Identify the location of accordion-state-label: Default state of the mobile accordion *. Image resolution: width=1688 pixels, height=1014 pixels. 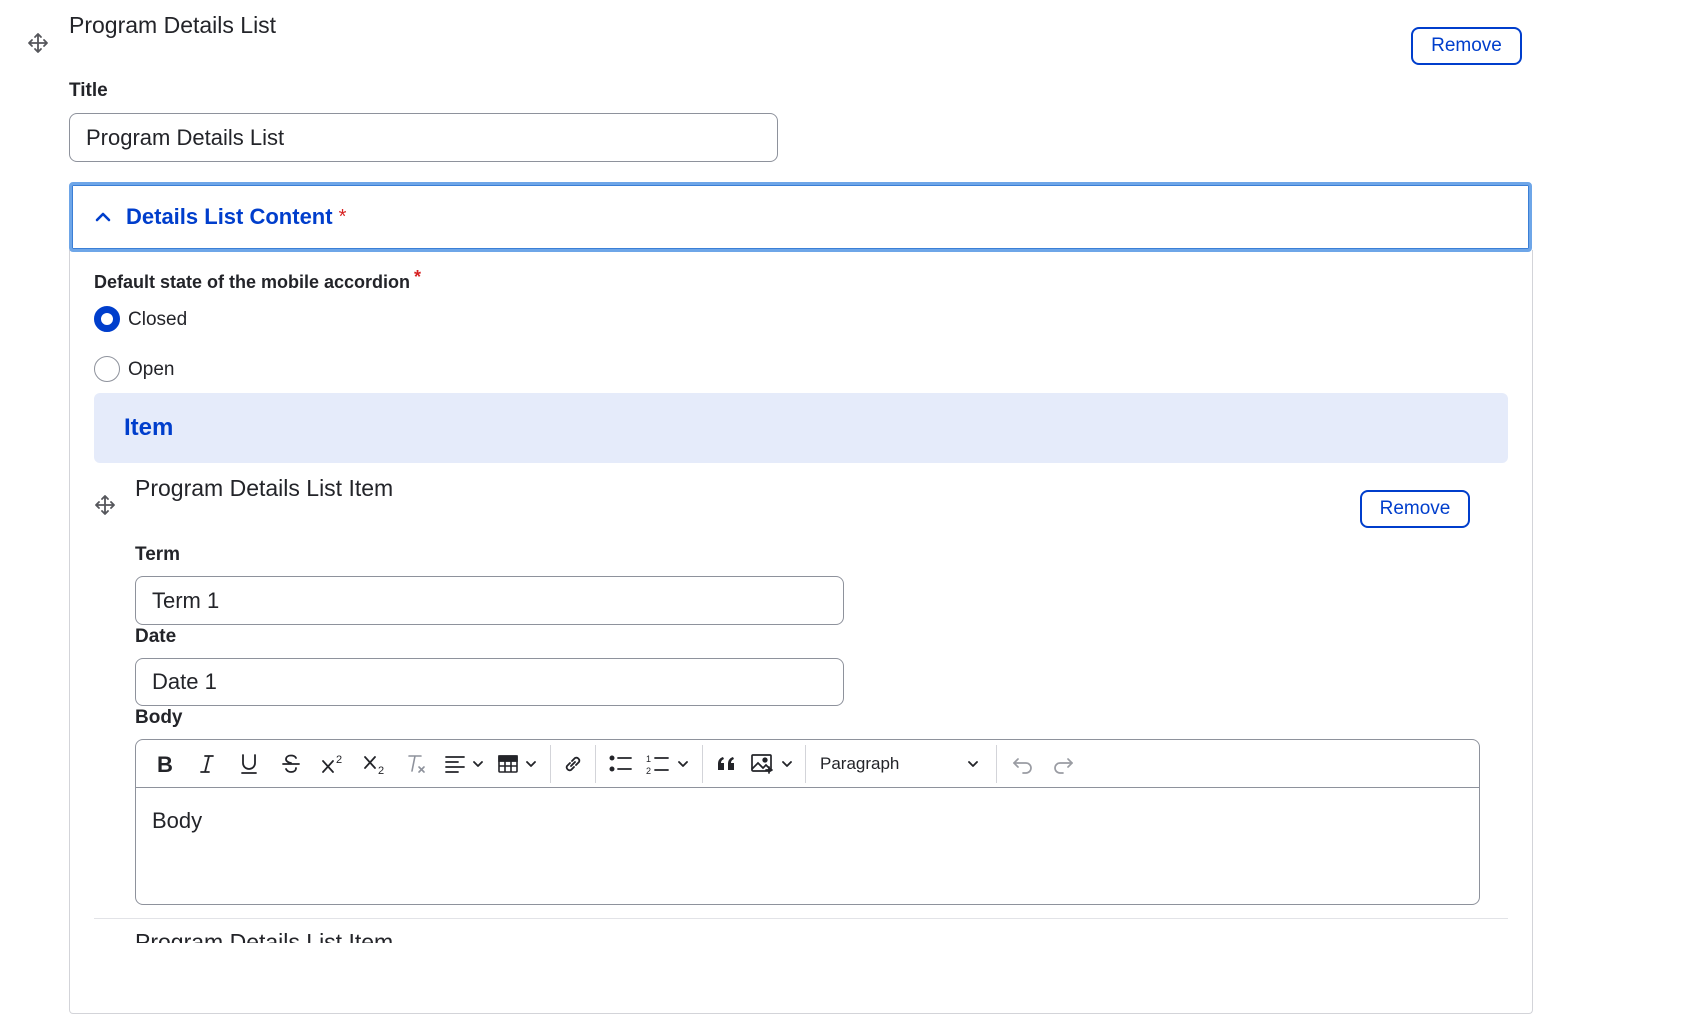
(257, 280).